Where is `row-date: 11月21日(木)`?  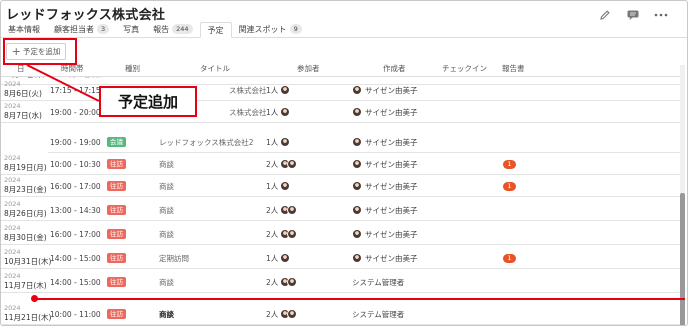 row-date: 11月21日(木) is located at coordinates (28, 317).